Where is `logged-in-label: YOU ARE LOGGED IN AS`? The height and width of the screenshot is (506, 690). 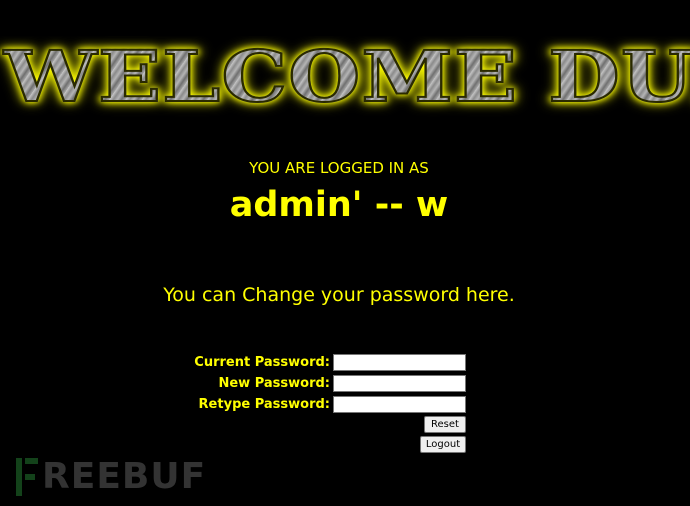 logged-in-label: YOU ARE LOGGED IN AS is located at coordinates (339, 168).